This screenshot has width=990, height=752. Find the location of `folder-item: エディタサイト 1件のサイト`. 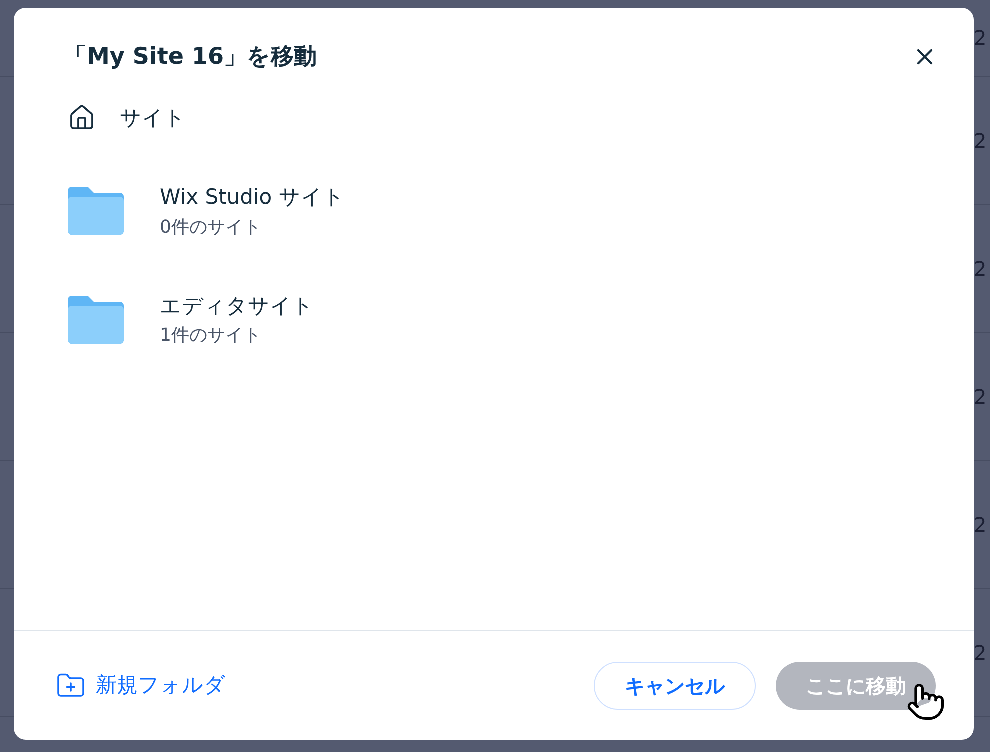

folder-item: エディタサイト 1件のサイト is located at coordinates (494, 319).